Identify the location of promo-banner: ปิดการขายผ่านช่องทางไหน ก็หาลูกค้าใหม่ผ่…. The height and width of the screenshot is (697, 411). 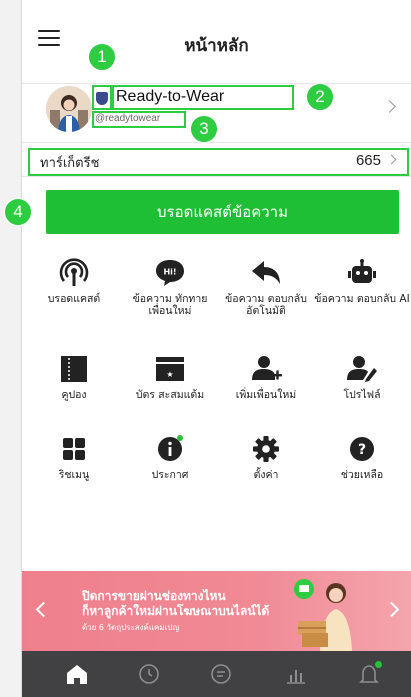
(216, 611).